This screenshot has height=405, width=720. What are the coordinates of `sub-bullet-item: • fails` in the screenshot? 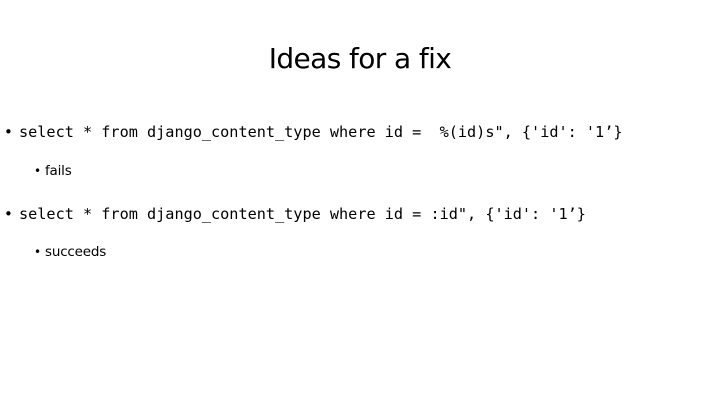 It's located at (53, 171).